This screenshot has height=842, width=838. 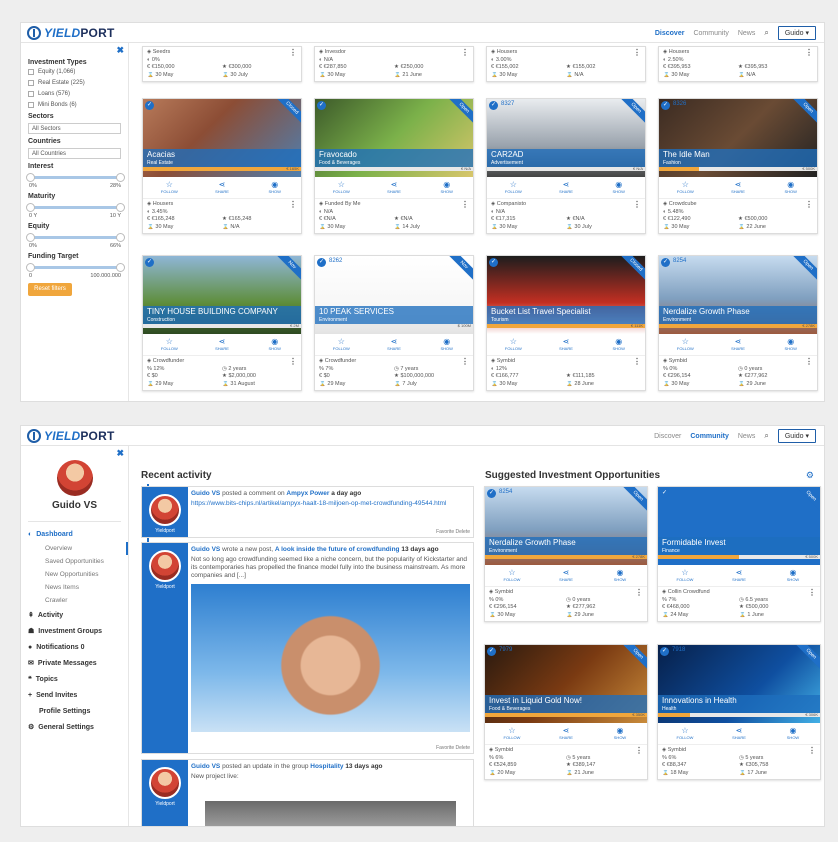 What do you see at coordinates (74, 711) in the screenshot?
I see `menu-profile-settings: Profile Settings` at bounding box center [74, 711].